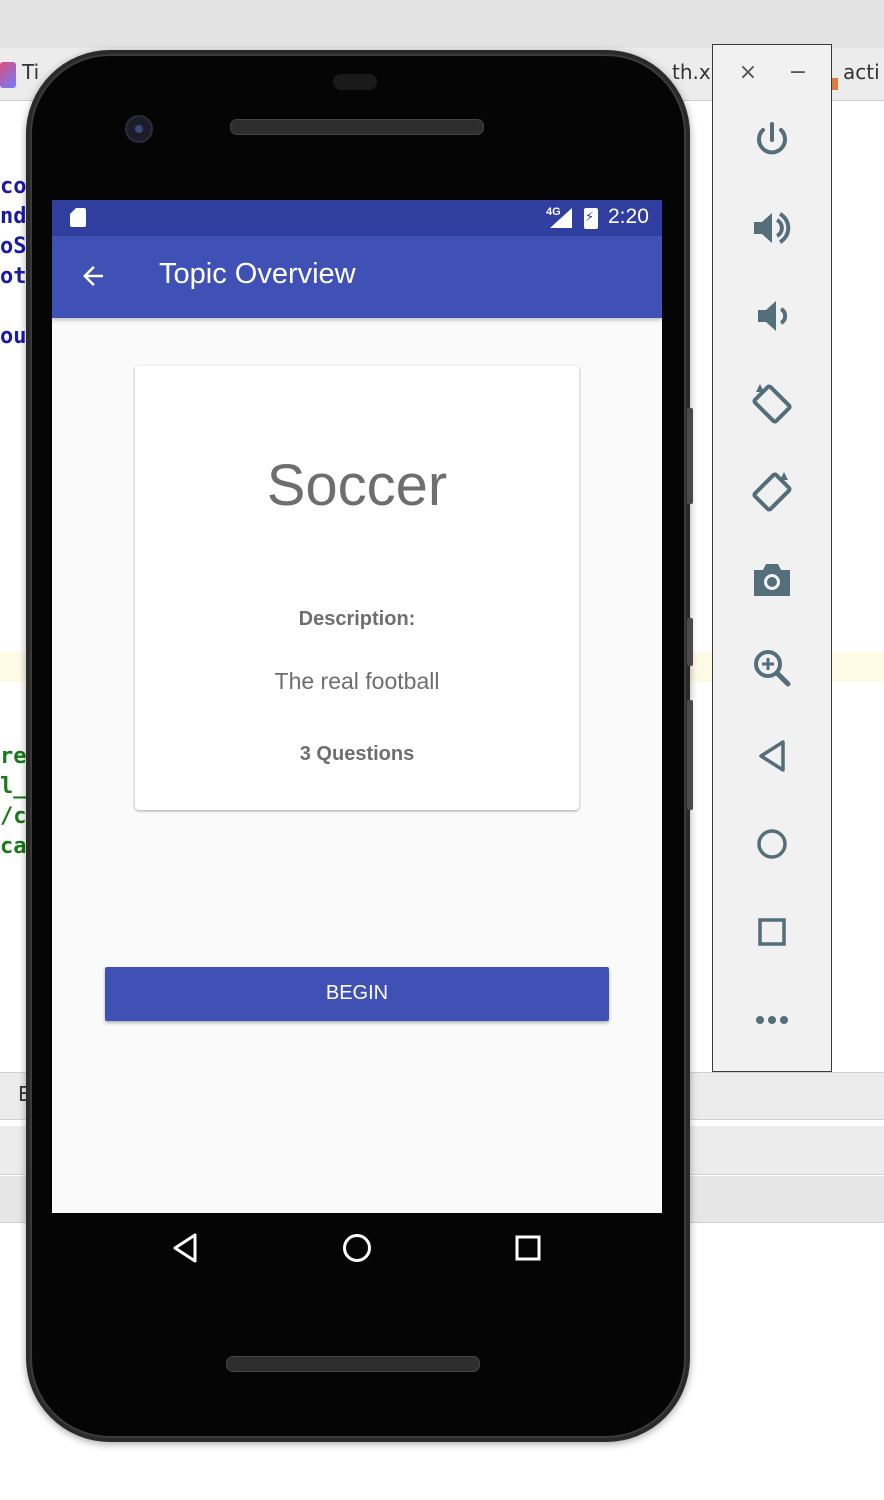 The image size is (884, 1500). I want to click on ide-tab-middle: th.x, so click(691, 72).